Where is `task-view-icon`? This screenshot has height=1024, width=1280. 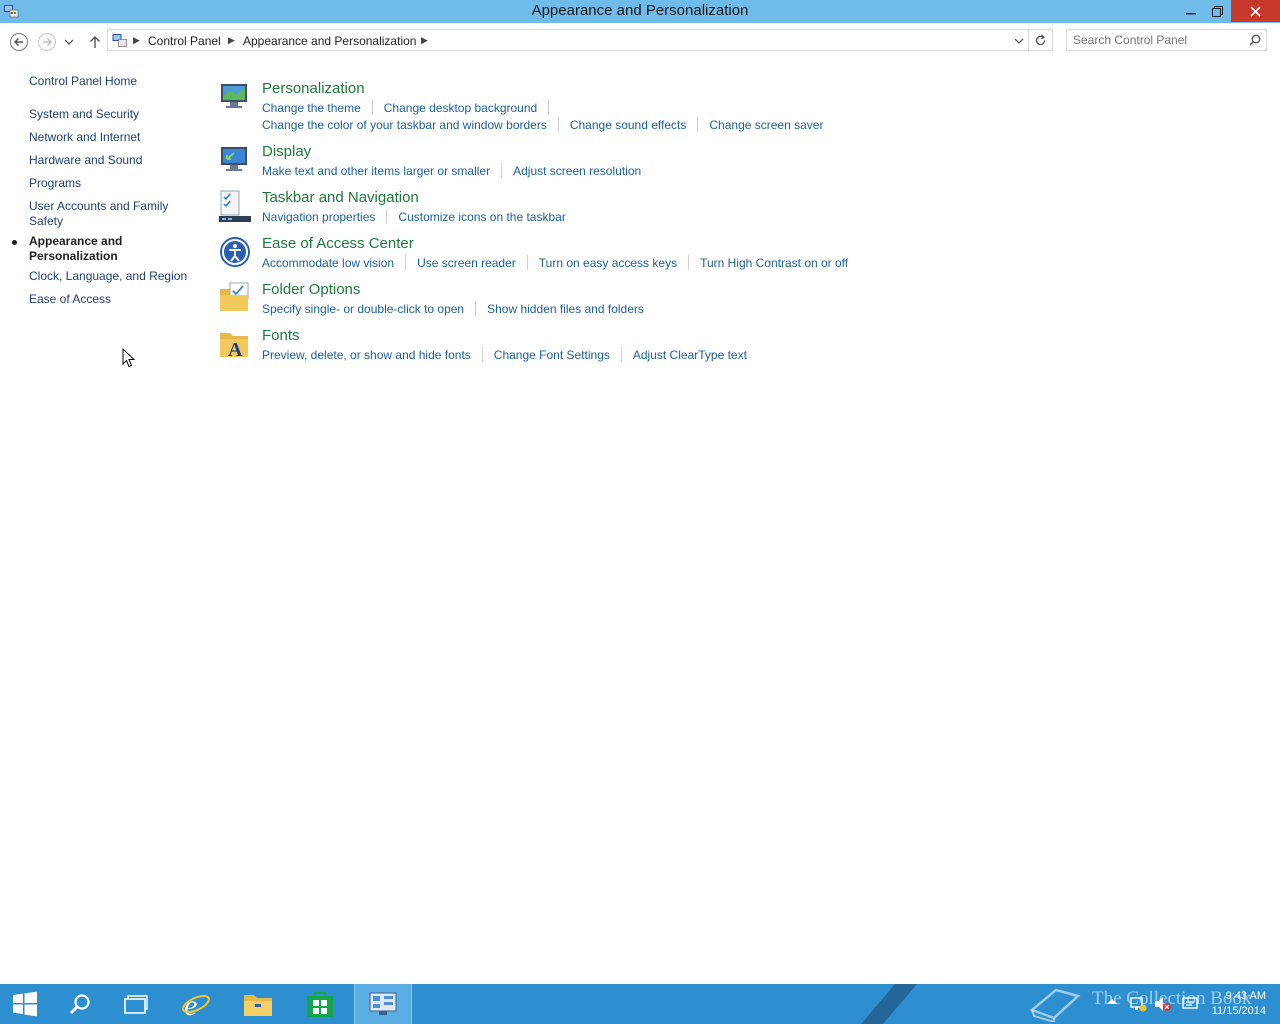 task-view-icon is located at coordinates (136, 1004).